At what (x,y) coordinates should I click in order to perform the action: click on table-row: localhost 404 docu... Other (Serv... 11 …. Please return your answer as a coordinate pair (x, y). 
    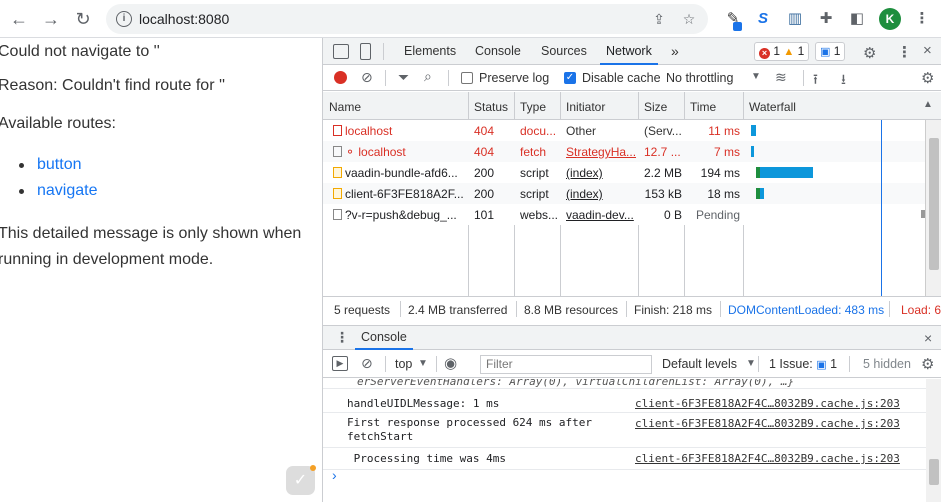
    Looking at the image, I should click on (624, 130).